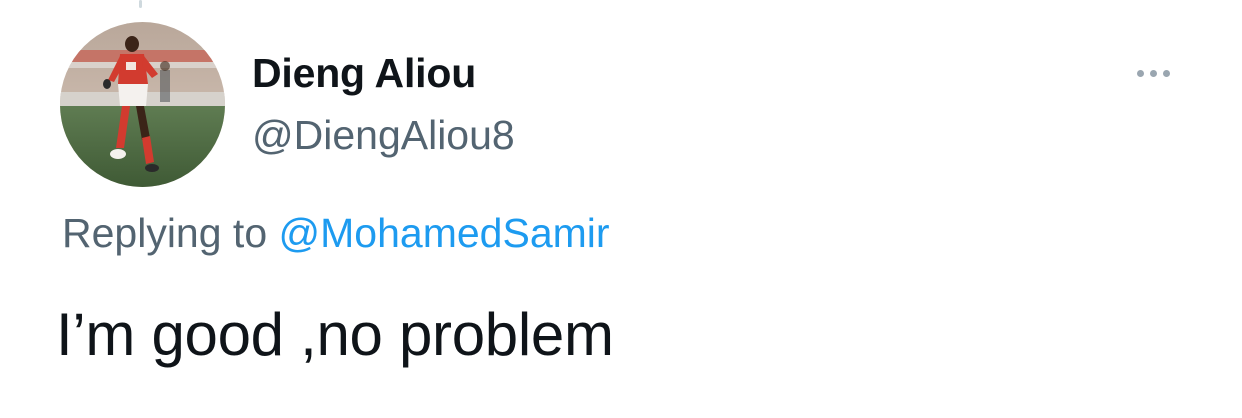 The width and height of the screenshot is (1242, 418). I want to click on tweet-text: I’m good ,no problem, so click(335, 334).